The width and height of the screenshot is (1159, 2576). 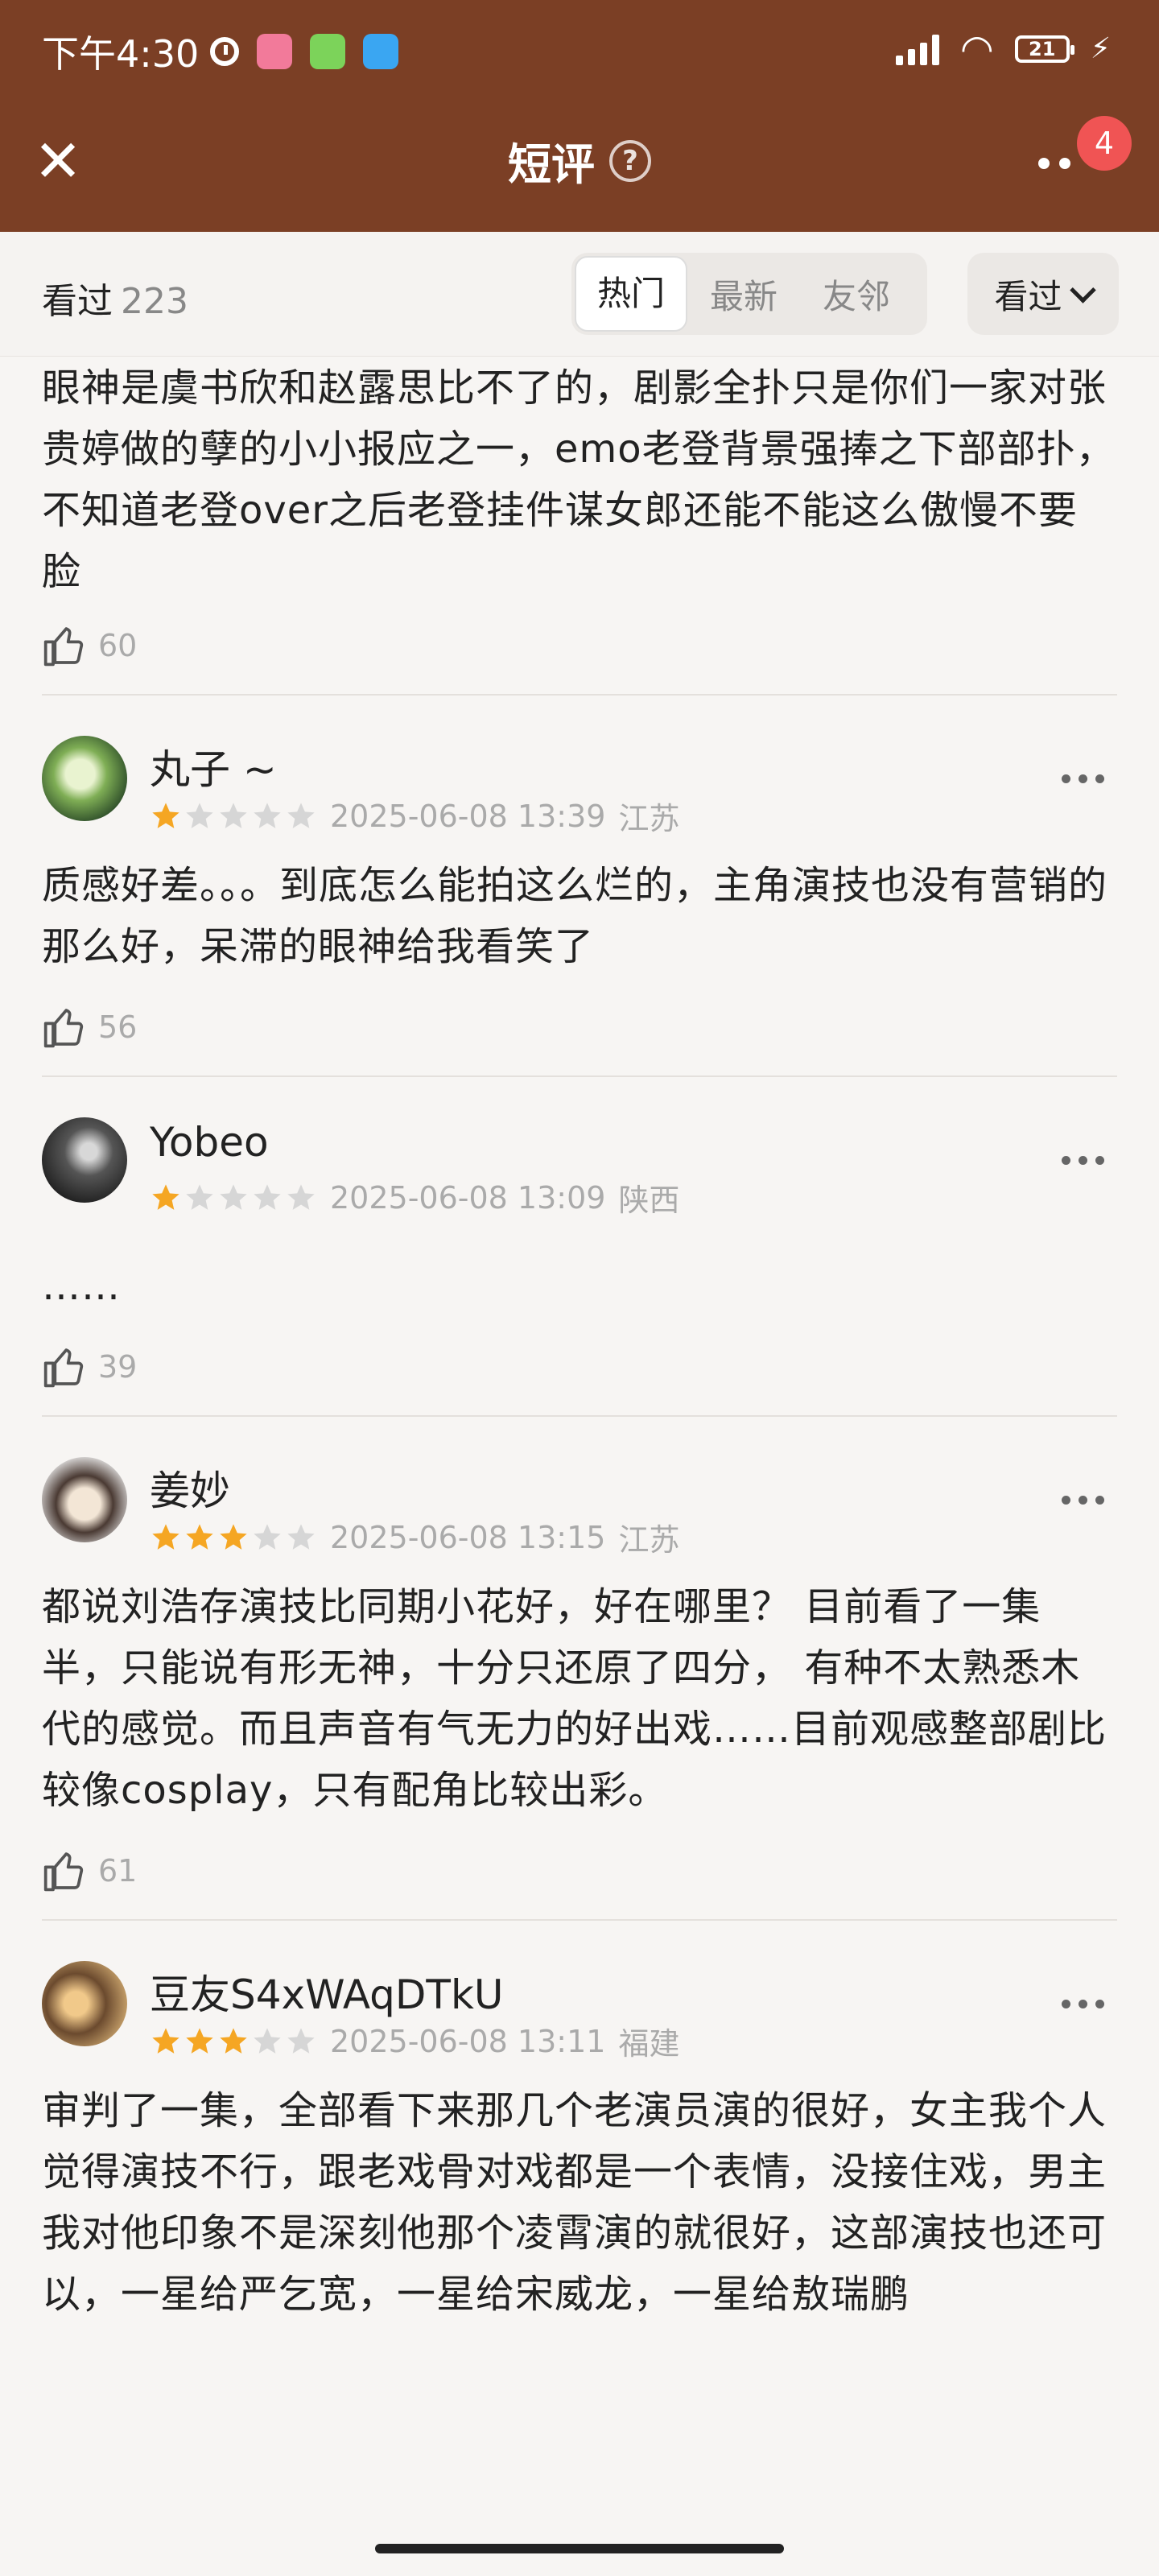 I want to click on wifi-icon: ◠, so click(x=976, y=49).